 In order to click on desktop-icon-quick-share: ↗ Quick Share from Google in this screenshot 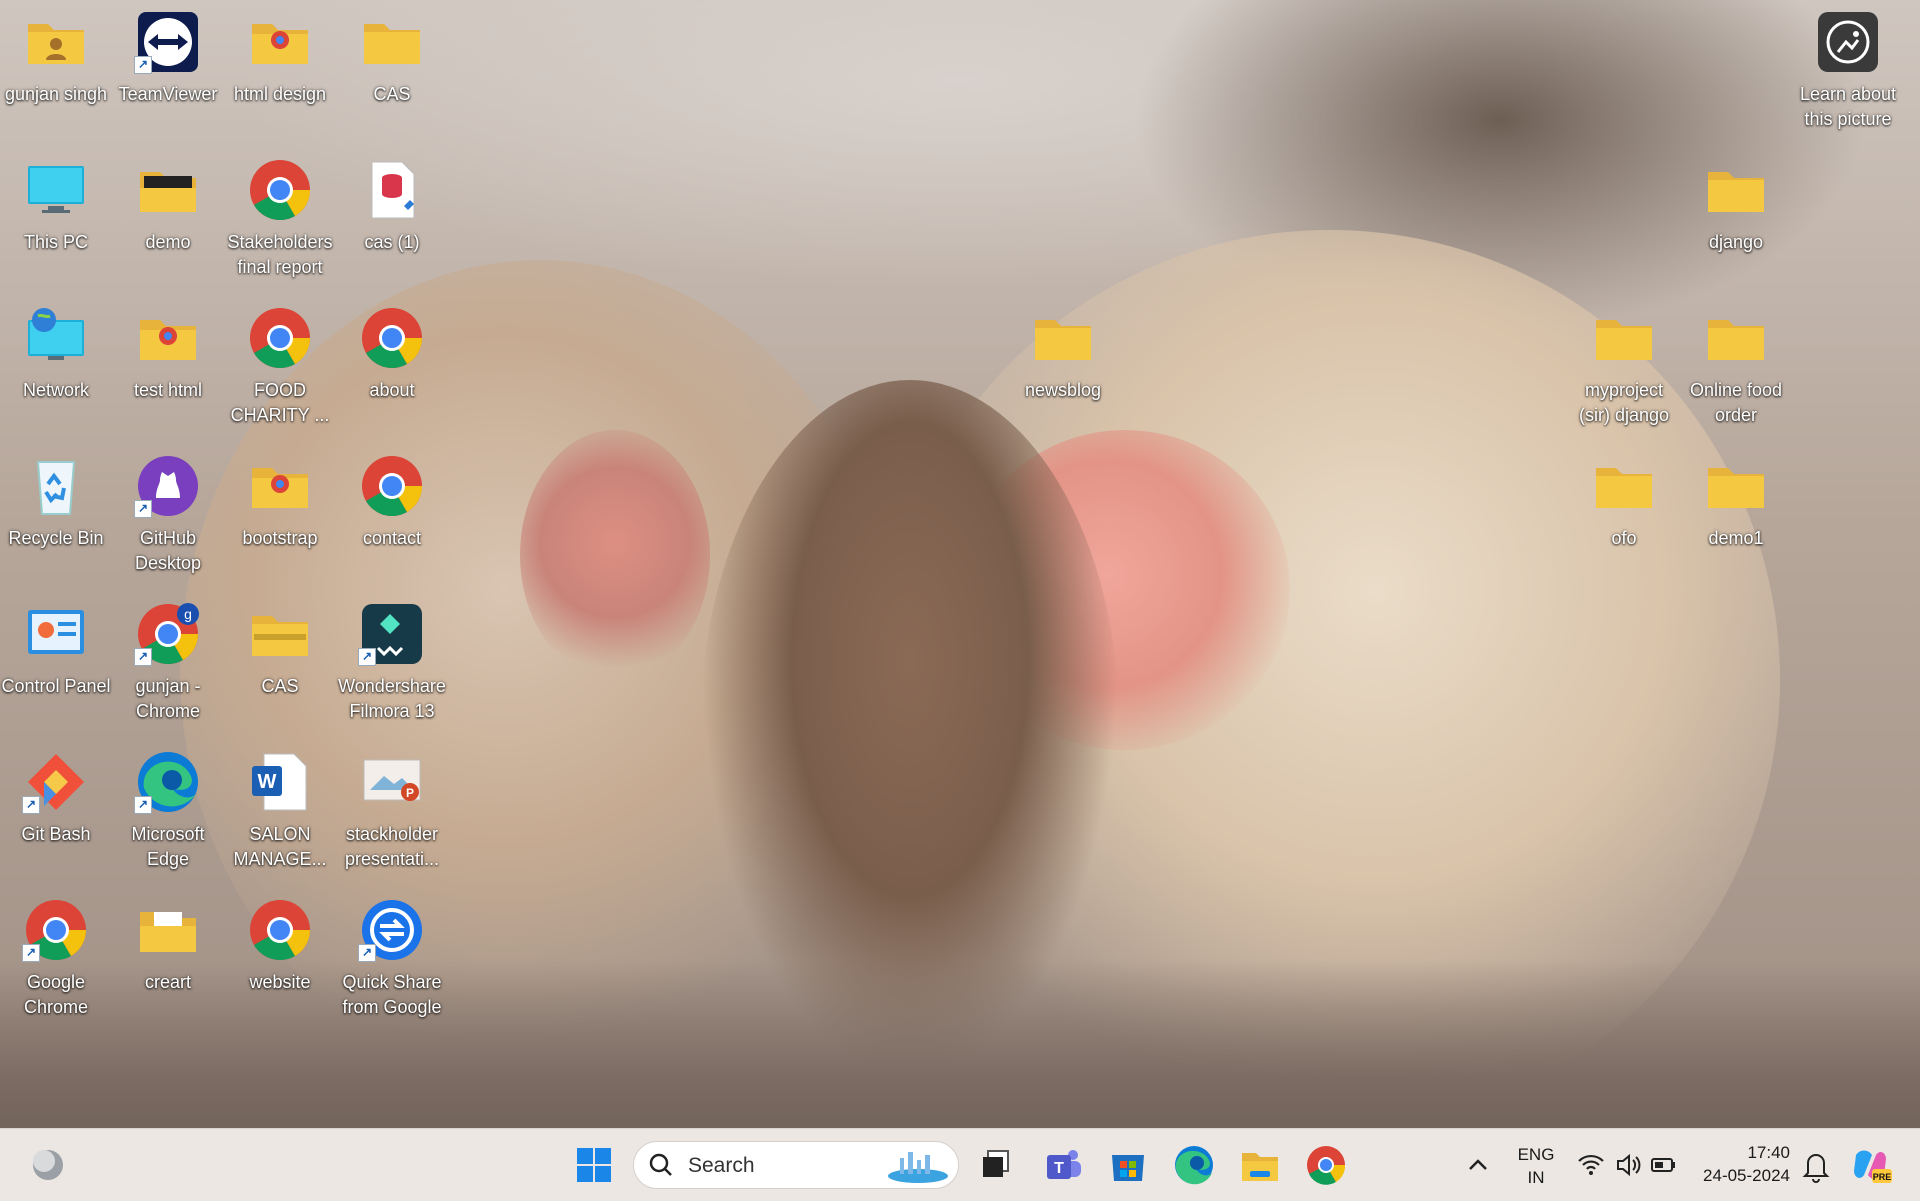, I will do `click(392, 958)`.